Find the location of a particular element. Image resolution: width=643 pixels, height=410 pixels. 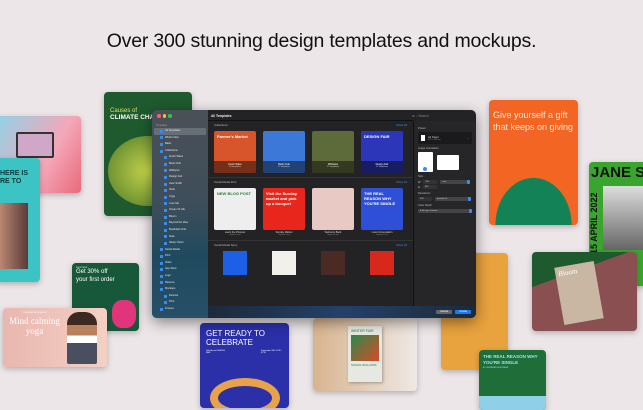

window-title: All Templates is located at coordinates (221, 115).